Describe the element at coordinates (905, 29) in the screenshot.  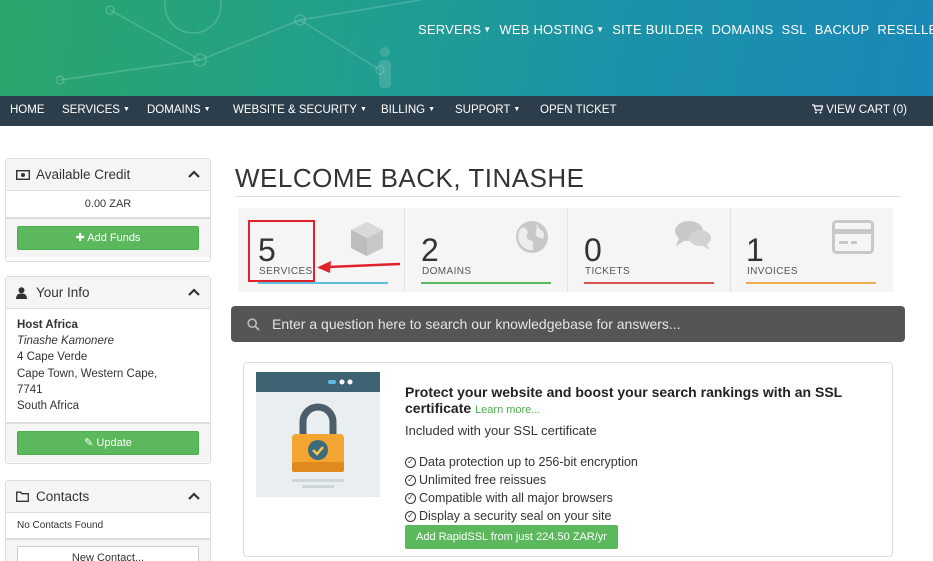
I see `top-nav-reseller: RESELLER` at that location.